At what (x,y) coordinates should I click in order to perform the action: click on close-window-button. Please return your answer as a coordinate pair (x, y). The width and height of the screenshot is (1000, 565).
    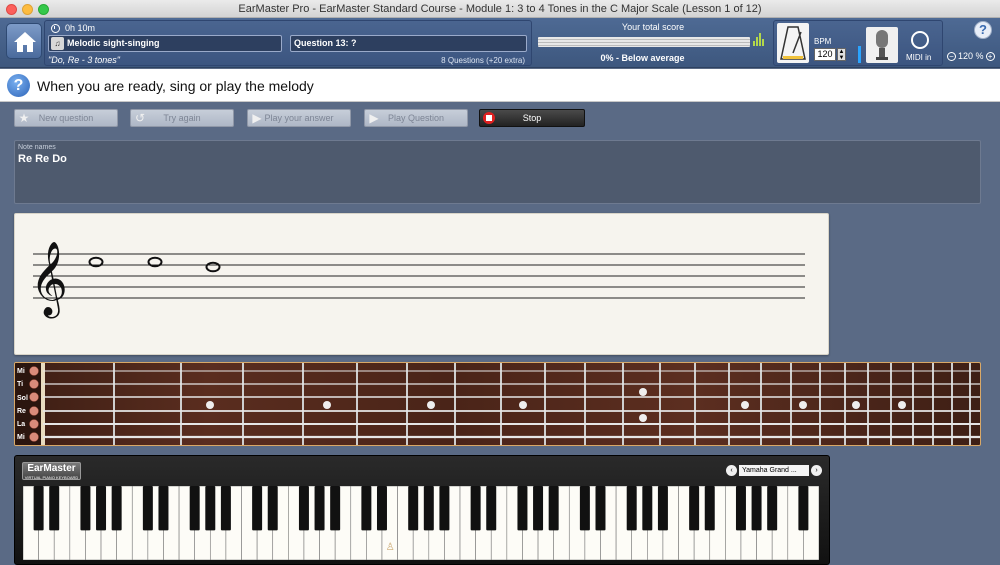
    Looking at the image, I should click on (11, 9).